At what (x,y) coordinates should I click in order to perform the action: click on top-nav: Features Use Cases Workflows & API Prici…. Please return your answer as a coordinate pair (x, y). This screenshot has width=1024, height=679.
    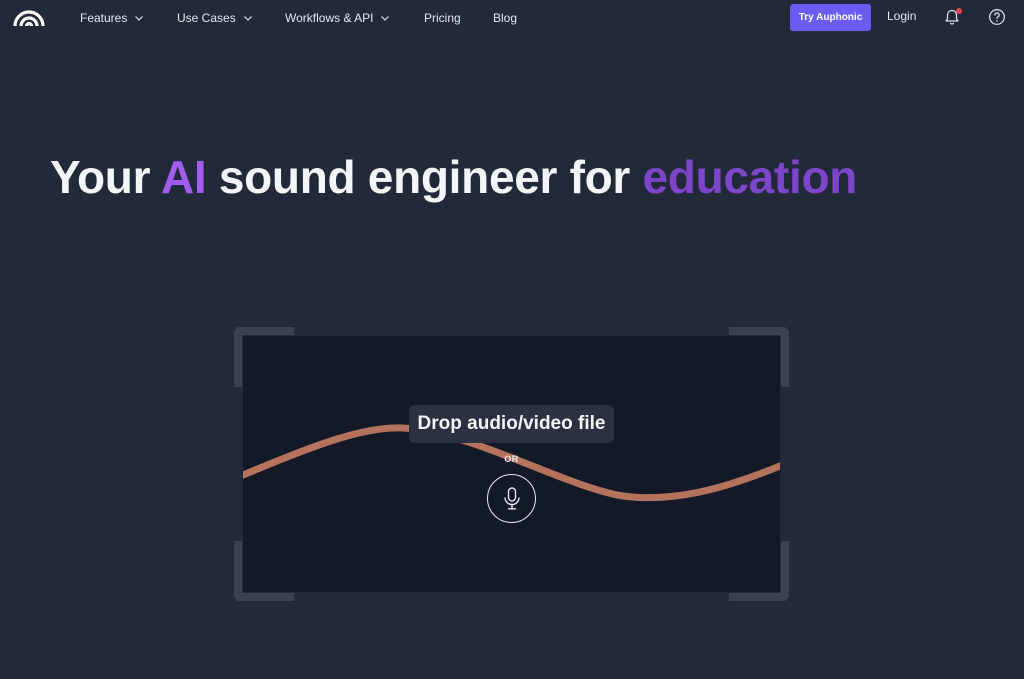
    Looking at the image, I should click on (512, 18).